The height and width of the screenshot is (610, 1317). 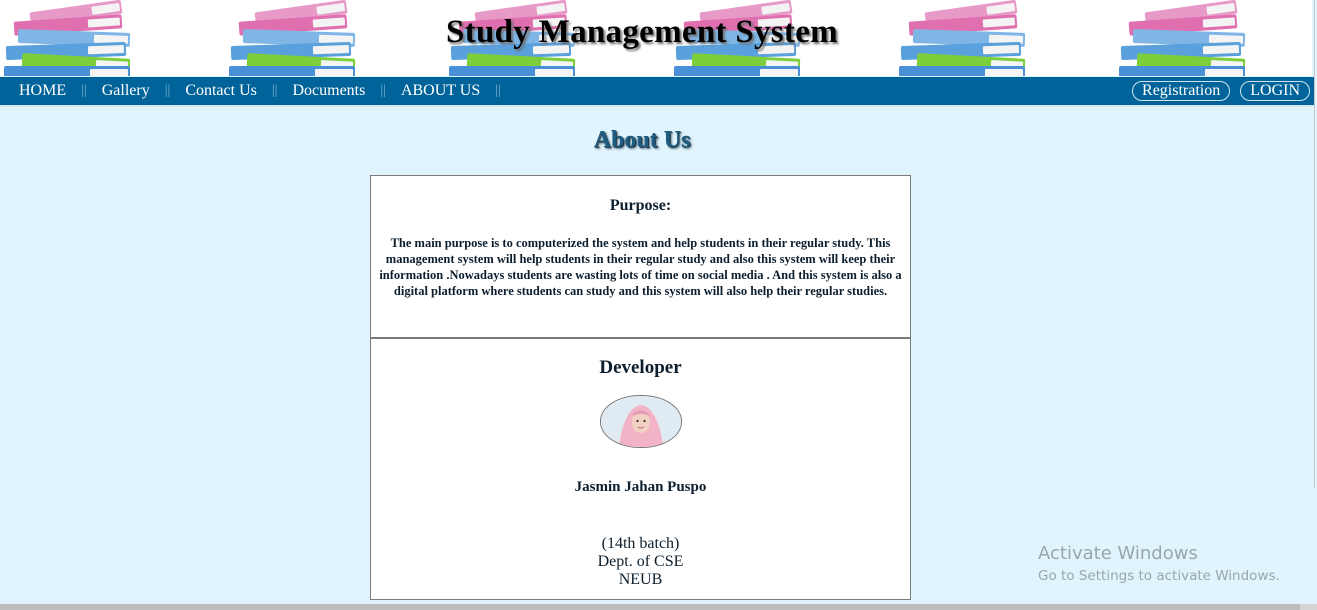 I want to click on login-button: LOGIN, so click(x=1275, y=91).